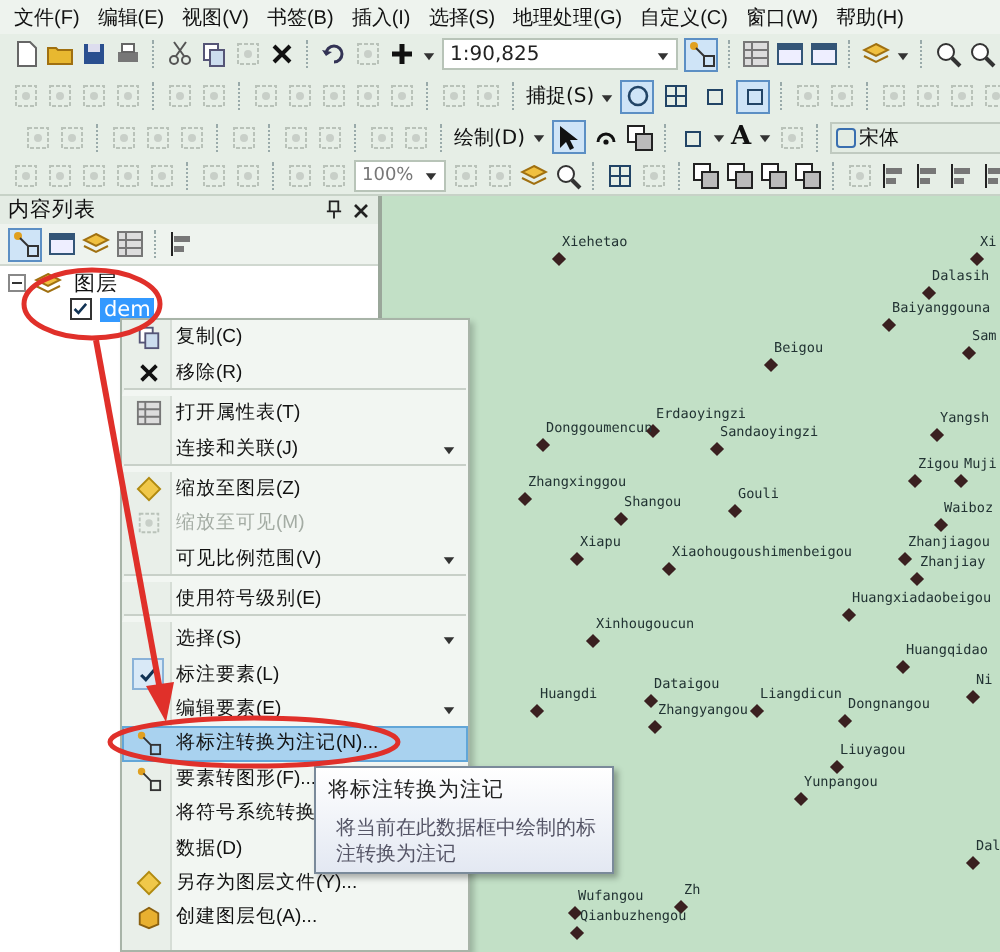  I want to click on menu-item: 文件(F), so click(47, 17).